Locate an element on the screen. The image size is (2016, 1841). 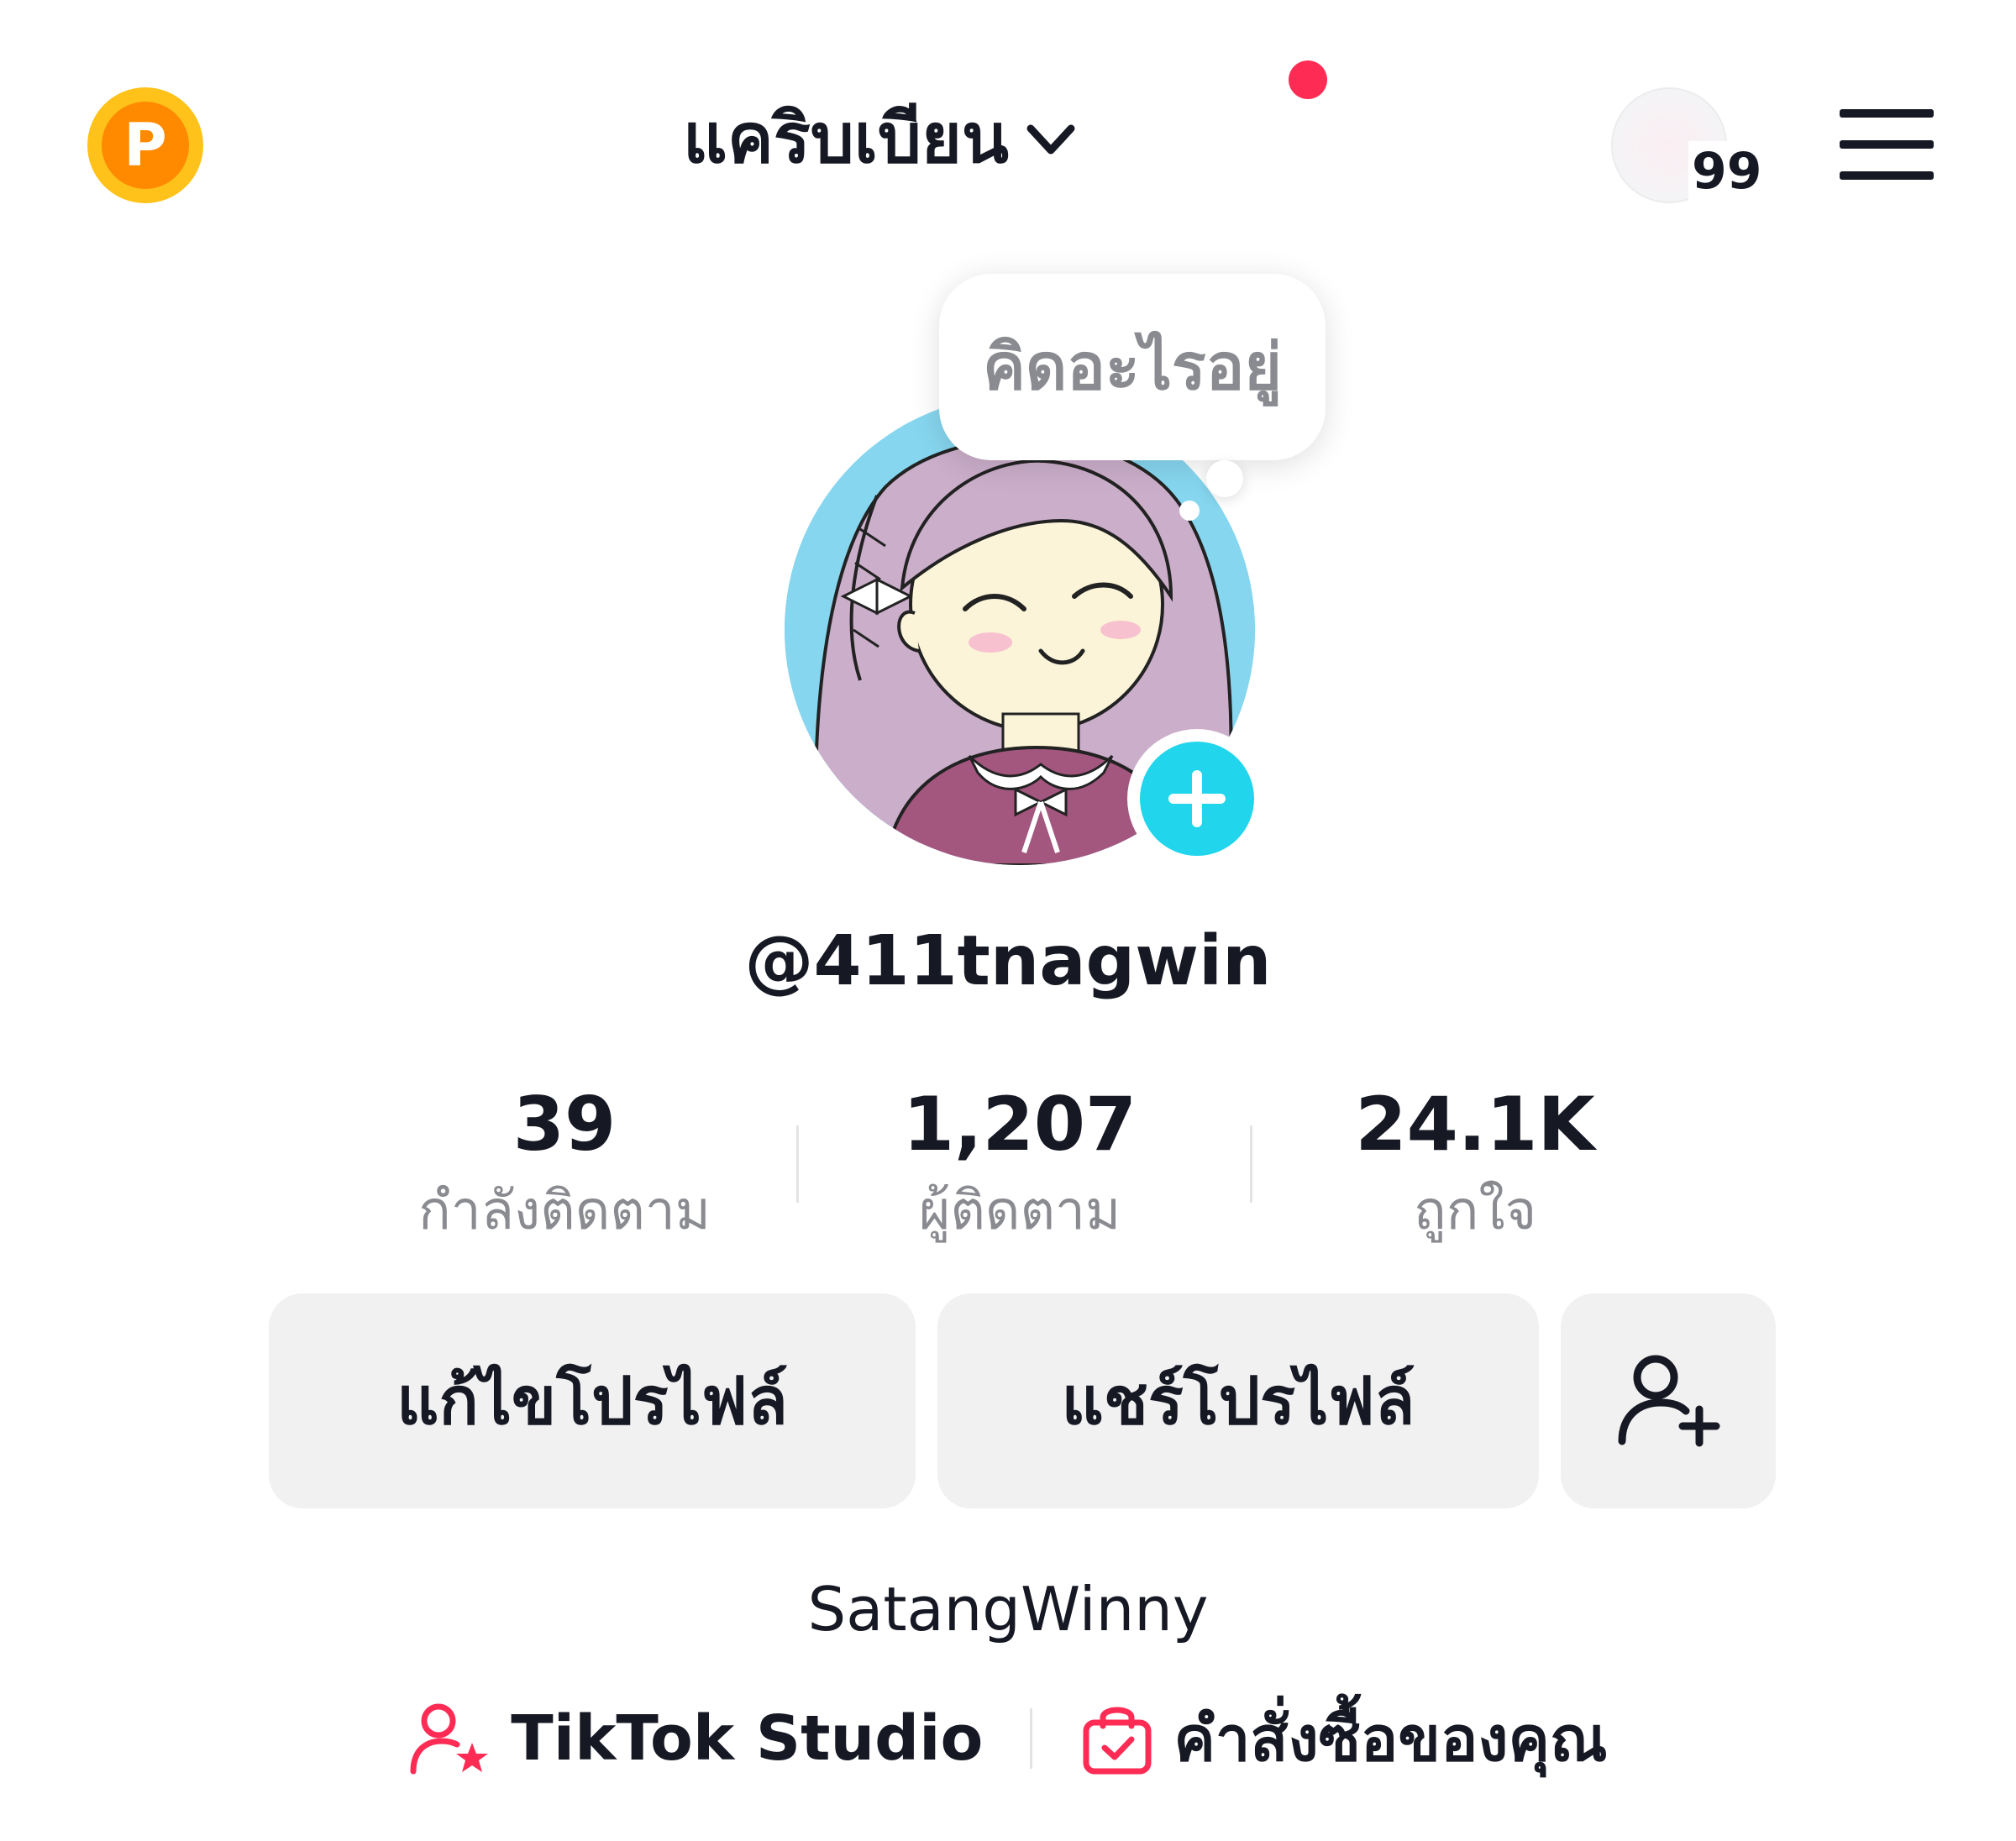
add-friend-button is located at coordinates (1668, 1400).